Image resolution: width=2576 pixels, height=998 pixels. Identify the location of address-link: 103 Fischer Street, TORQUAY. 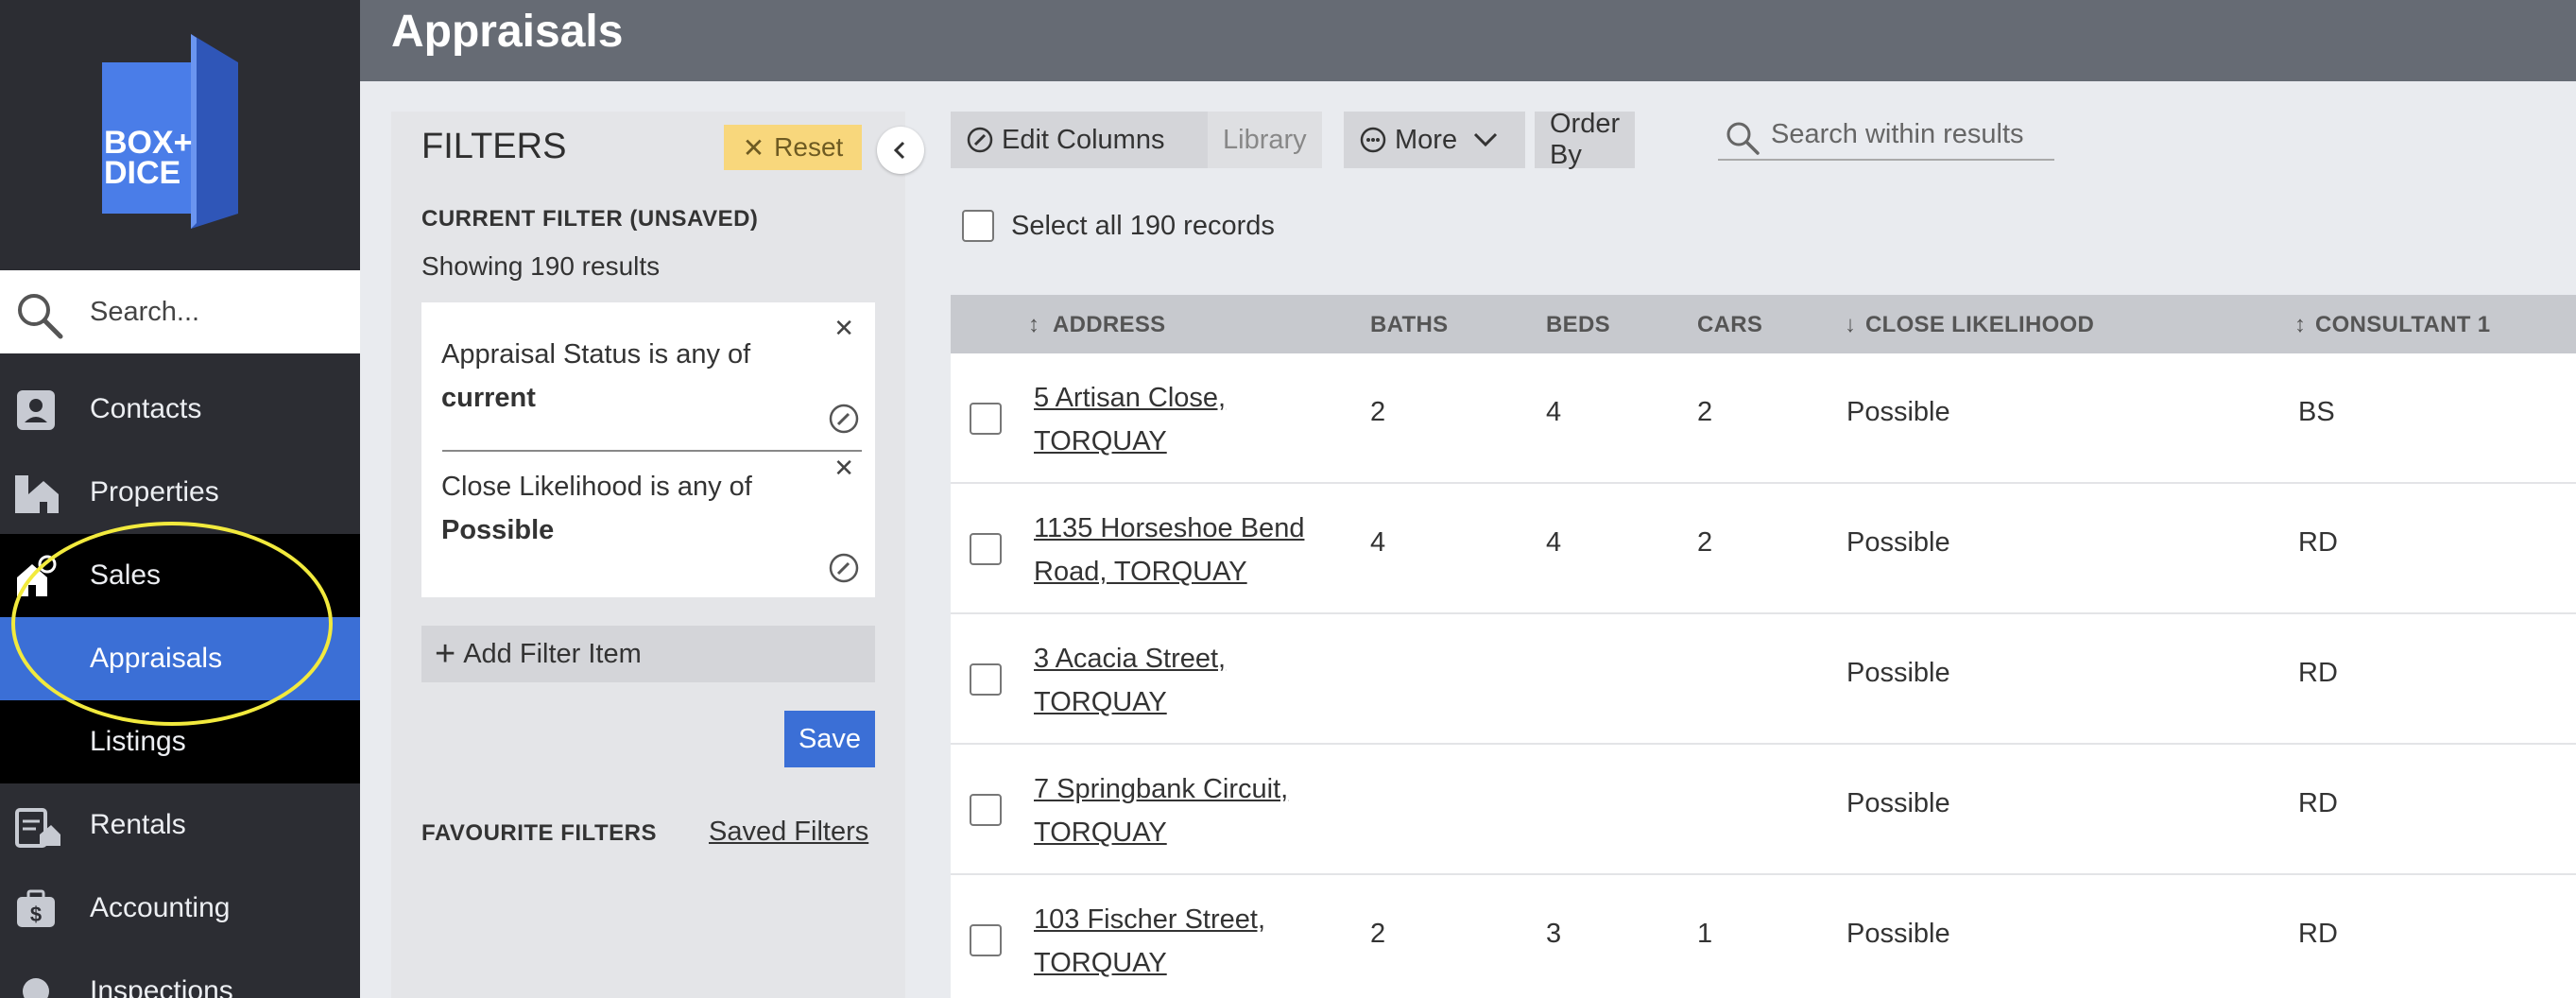
(1149, 941).